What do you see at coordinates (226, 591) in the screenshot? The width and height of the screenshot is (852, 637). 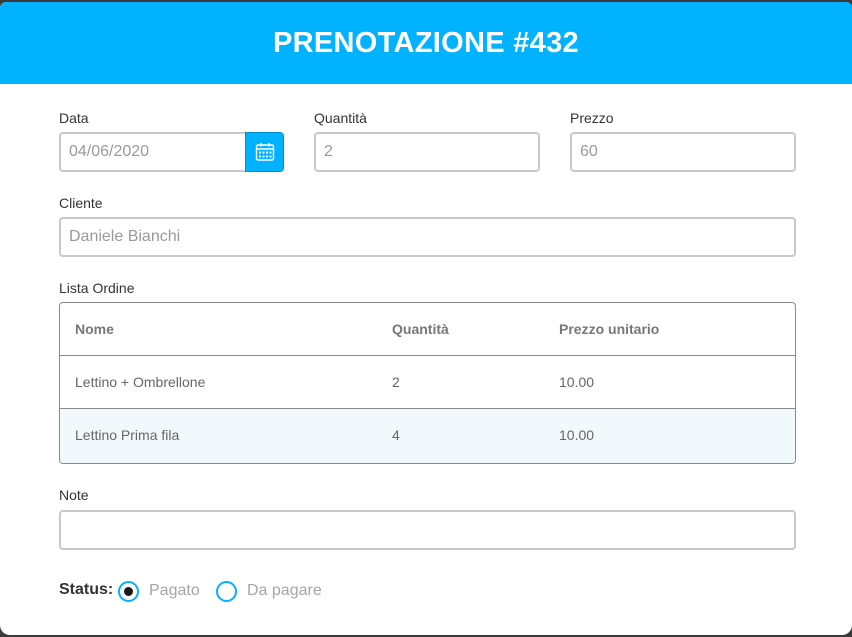 I see `status-unpaid-radio` at bounding box center [226, 591].